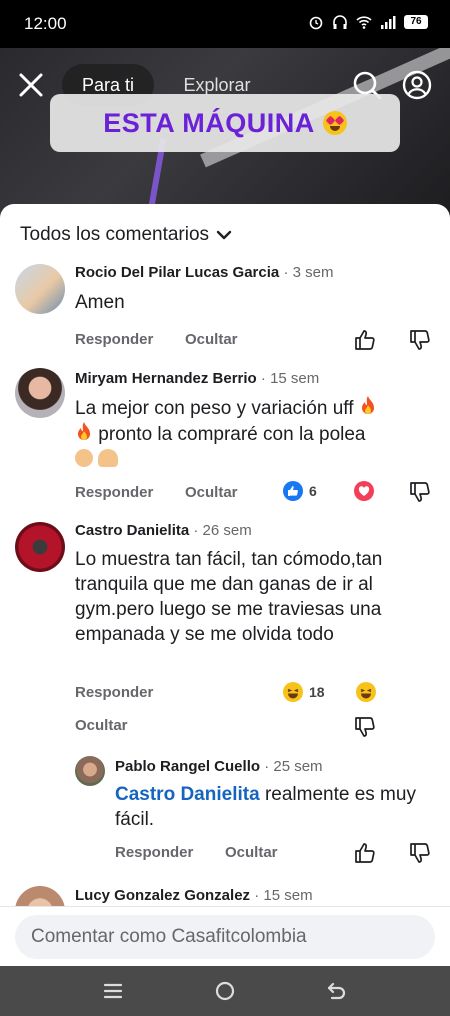 The image size is (450, 1016). I want to click on like-reaction-icon, so click(293, 491).